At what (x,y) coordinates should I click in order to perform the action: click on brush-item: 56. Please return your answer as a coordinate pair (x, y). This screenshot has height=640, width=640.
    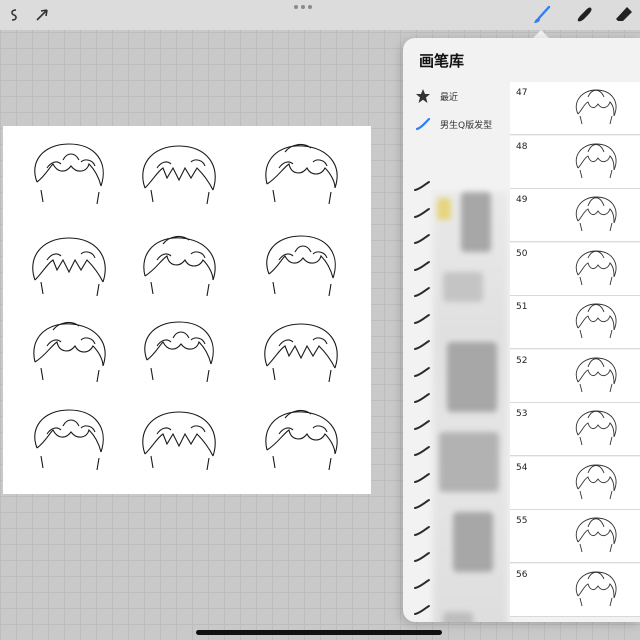
    Looking at the image, I should click on (575, 590).